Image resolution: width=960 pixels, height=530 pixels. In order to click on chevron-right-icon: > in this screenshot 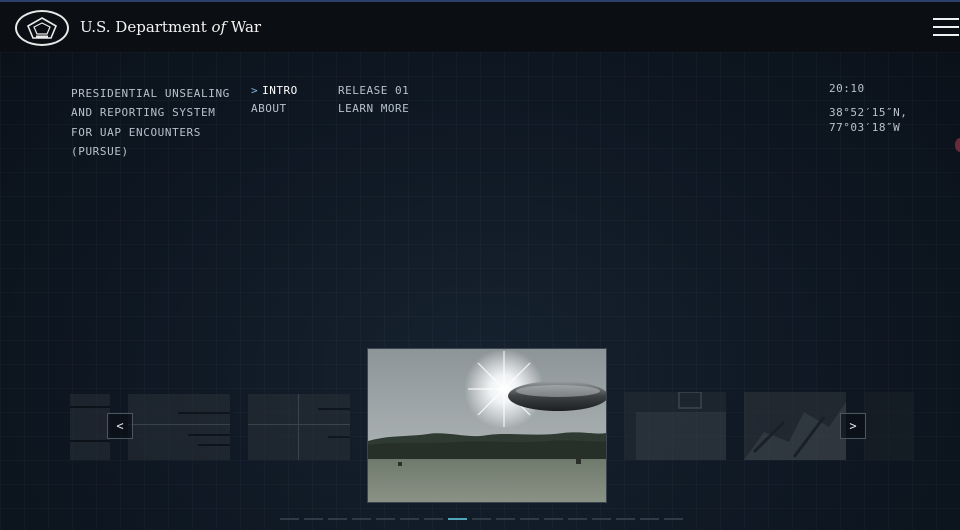, I will do `click(853, 426)`.